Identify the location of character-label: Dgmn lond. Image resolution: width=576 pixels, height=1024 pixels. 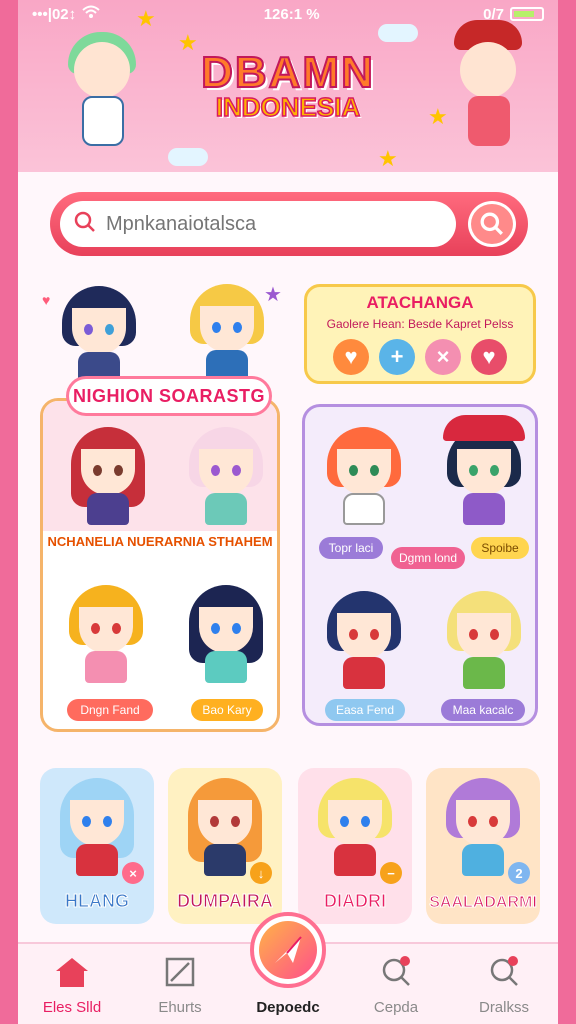
(428, 558).